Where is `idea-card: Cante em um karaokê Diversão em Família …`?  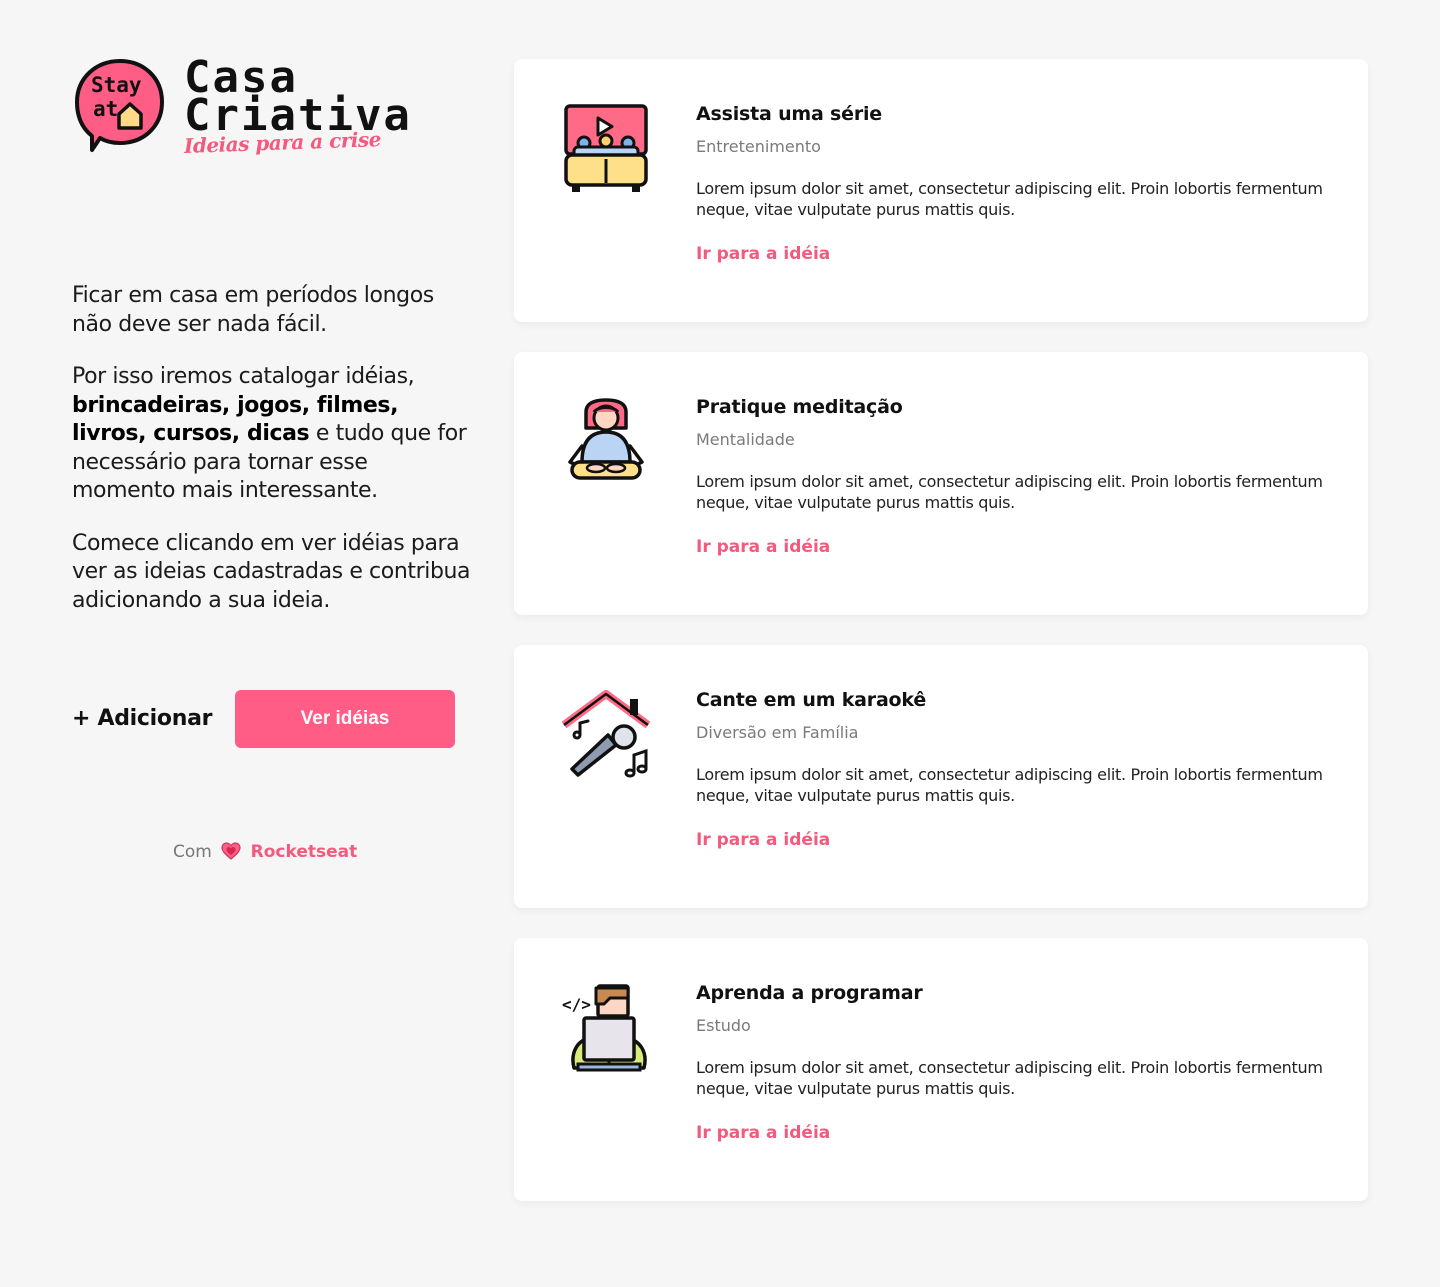 idea-card: Cante em um karaokê Diversão em Família … is located at coordinates (941, 776).